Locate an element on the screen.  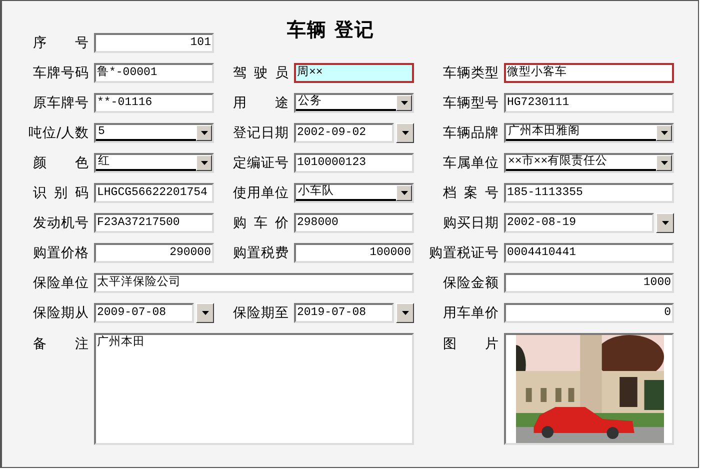
number-field: 101 is located at coordinates (154, 43).